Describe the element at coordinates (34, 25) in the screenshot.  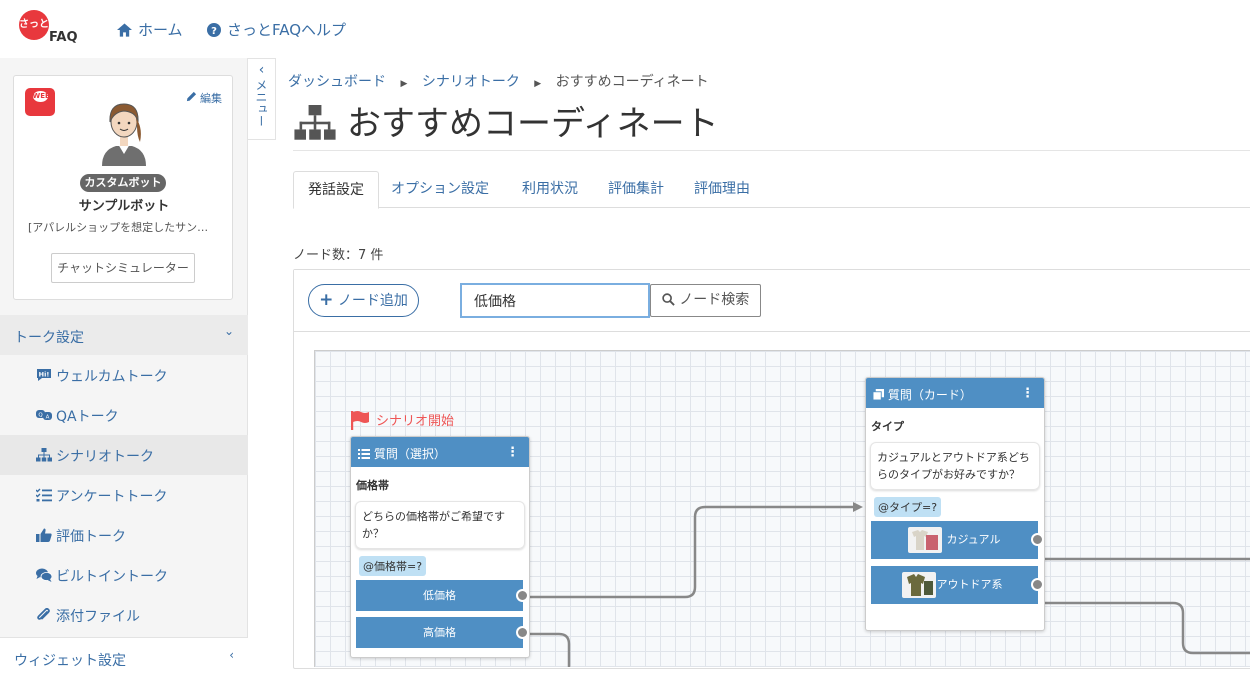
I see `logo-mark: さっと` at that location.